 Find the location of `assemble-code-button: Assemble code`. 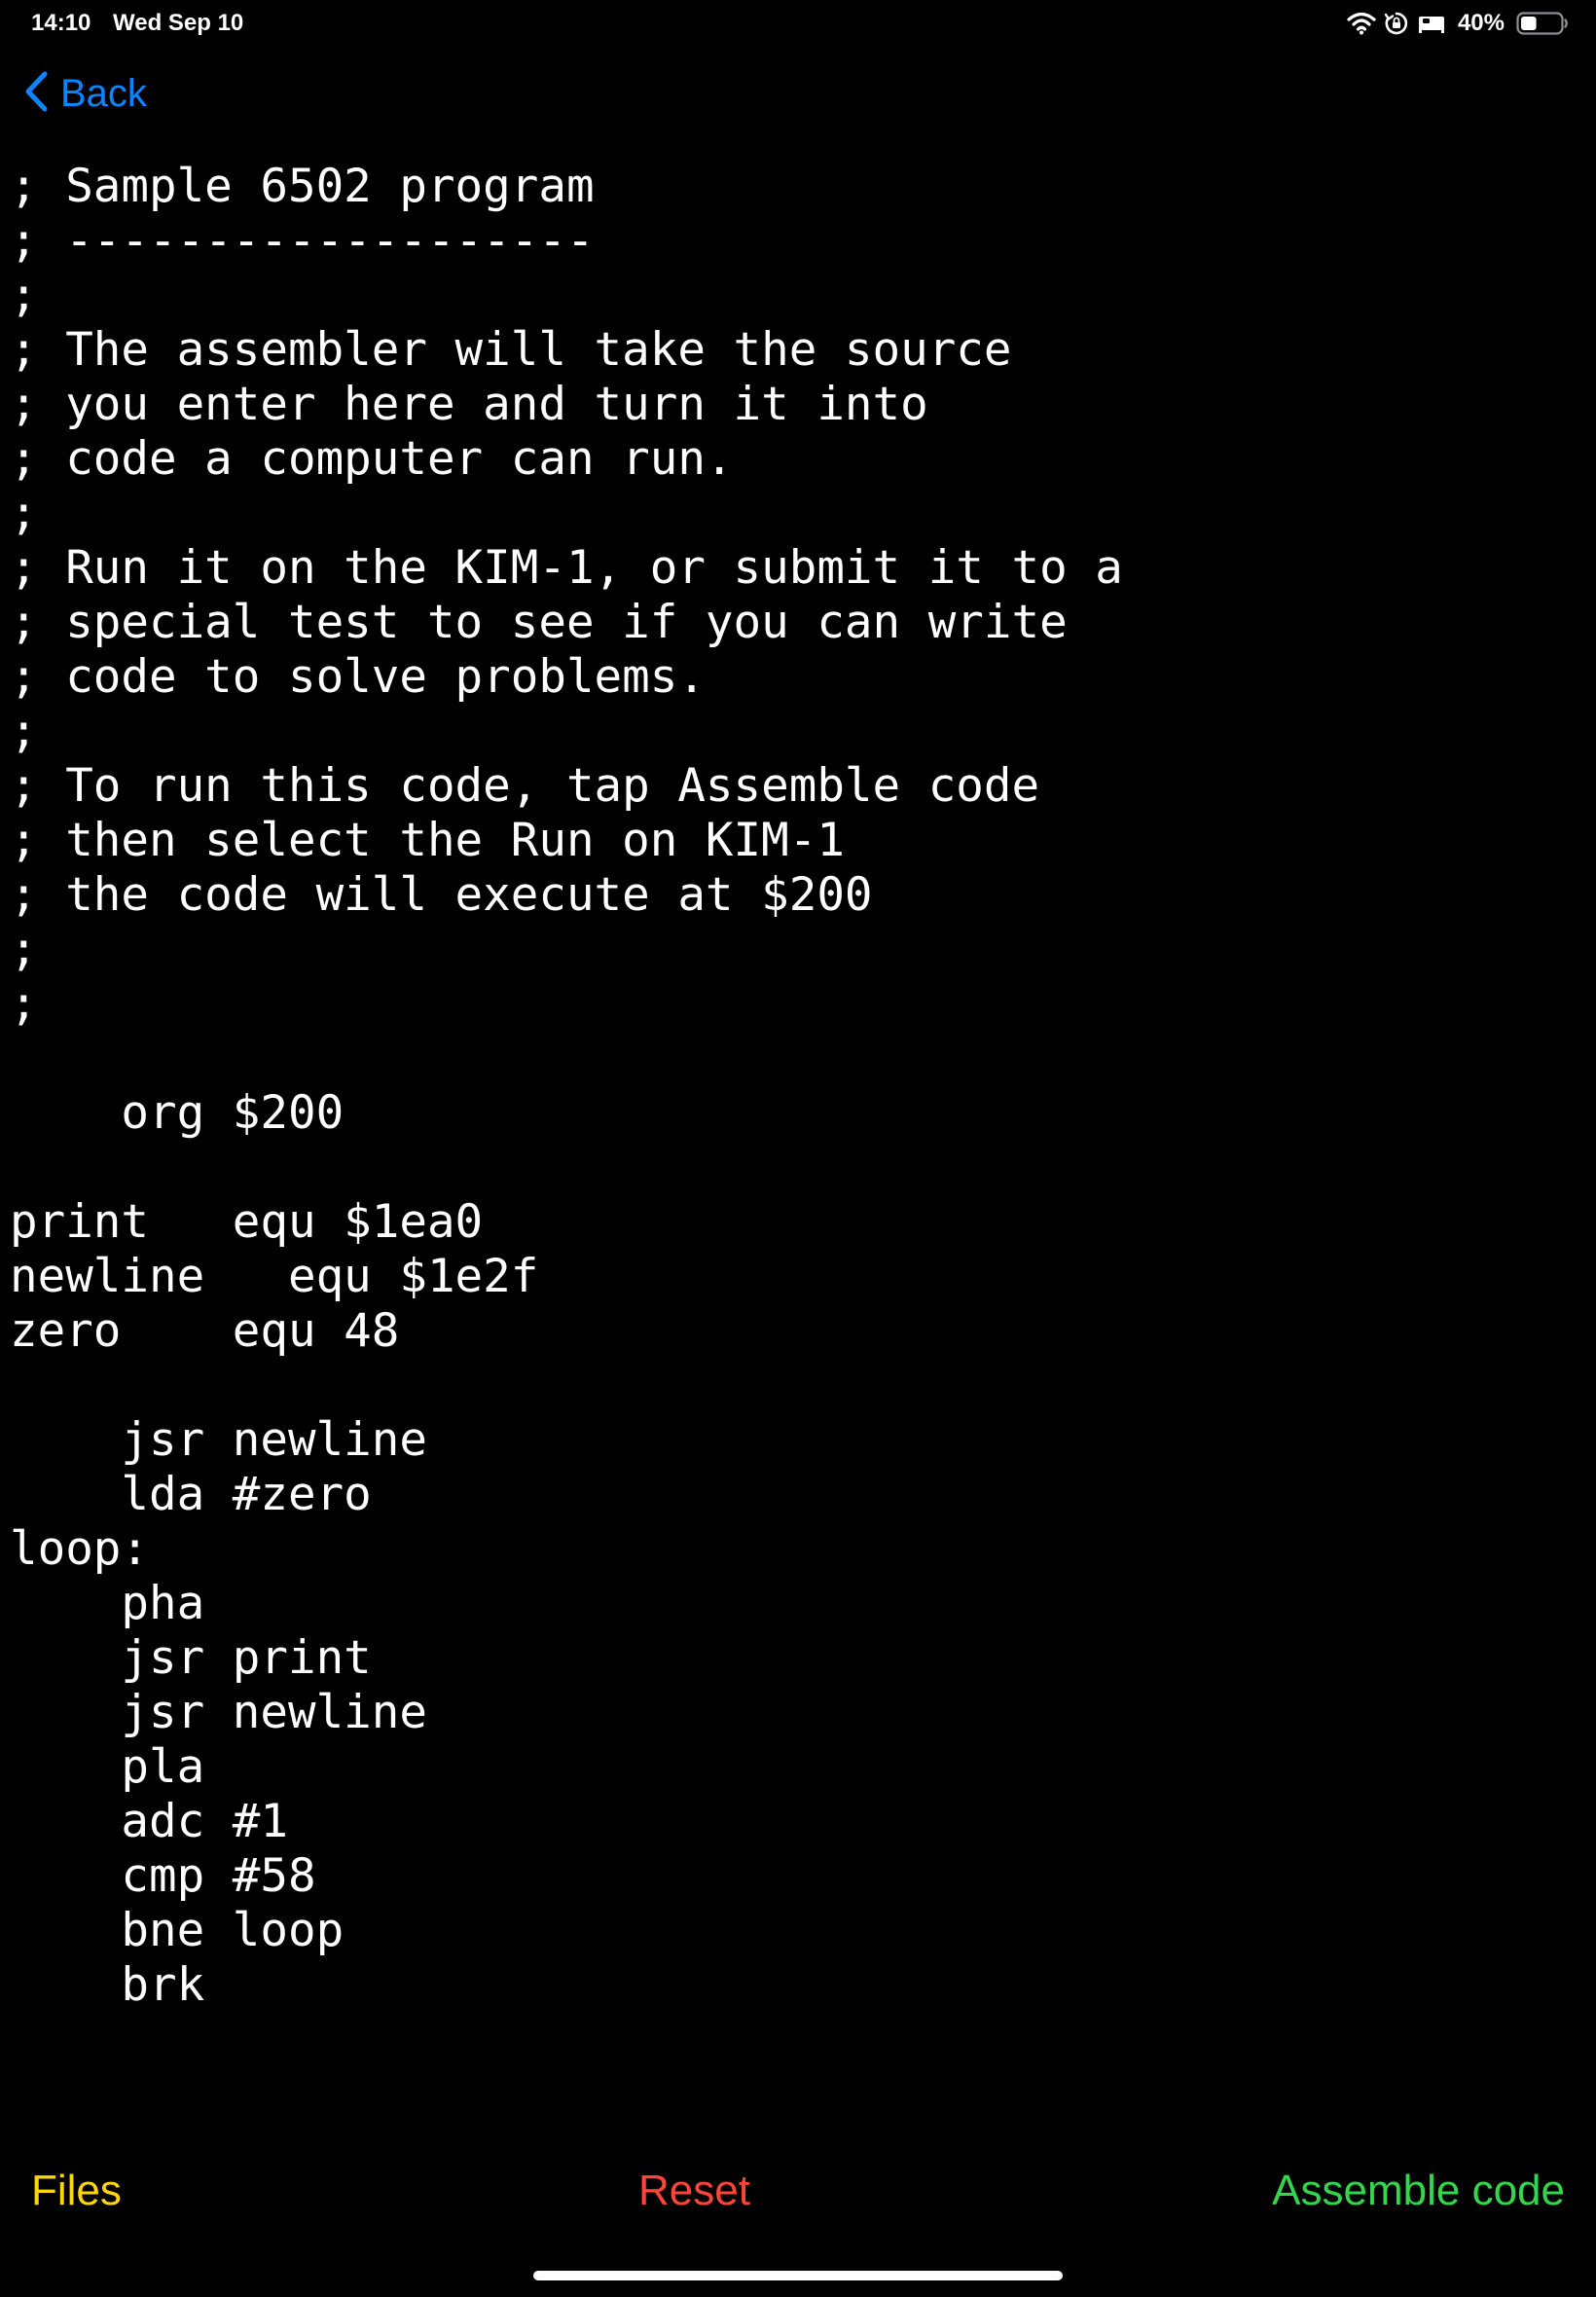

assemble-code-button: Assemble code is located at coordinates (1418, 2191).